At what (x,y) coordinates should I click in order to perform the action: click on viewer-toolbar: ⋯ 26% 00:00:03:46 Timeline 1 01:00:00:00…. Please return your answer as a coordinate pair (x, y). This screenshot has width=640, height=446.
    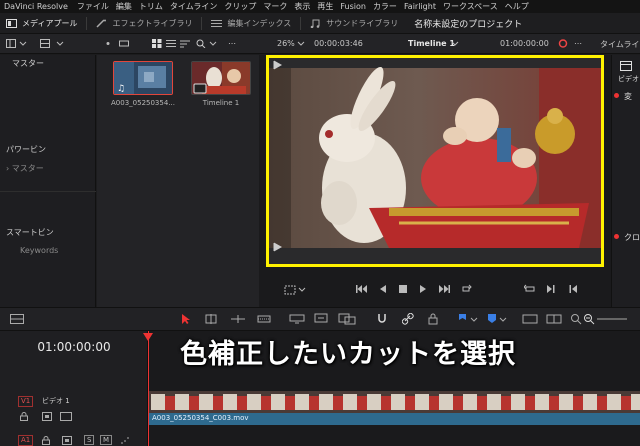
    Looking at the image, I should click on (320, 44).